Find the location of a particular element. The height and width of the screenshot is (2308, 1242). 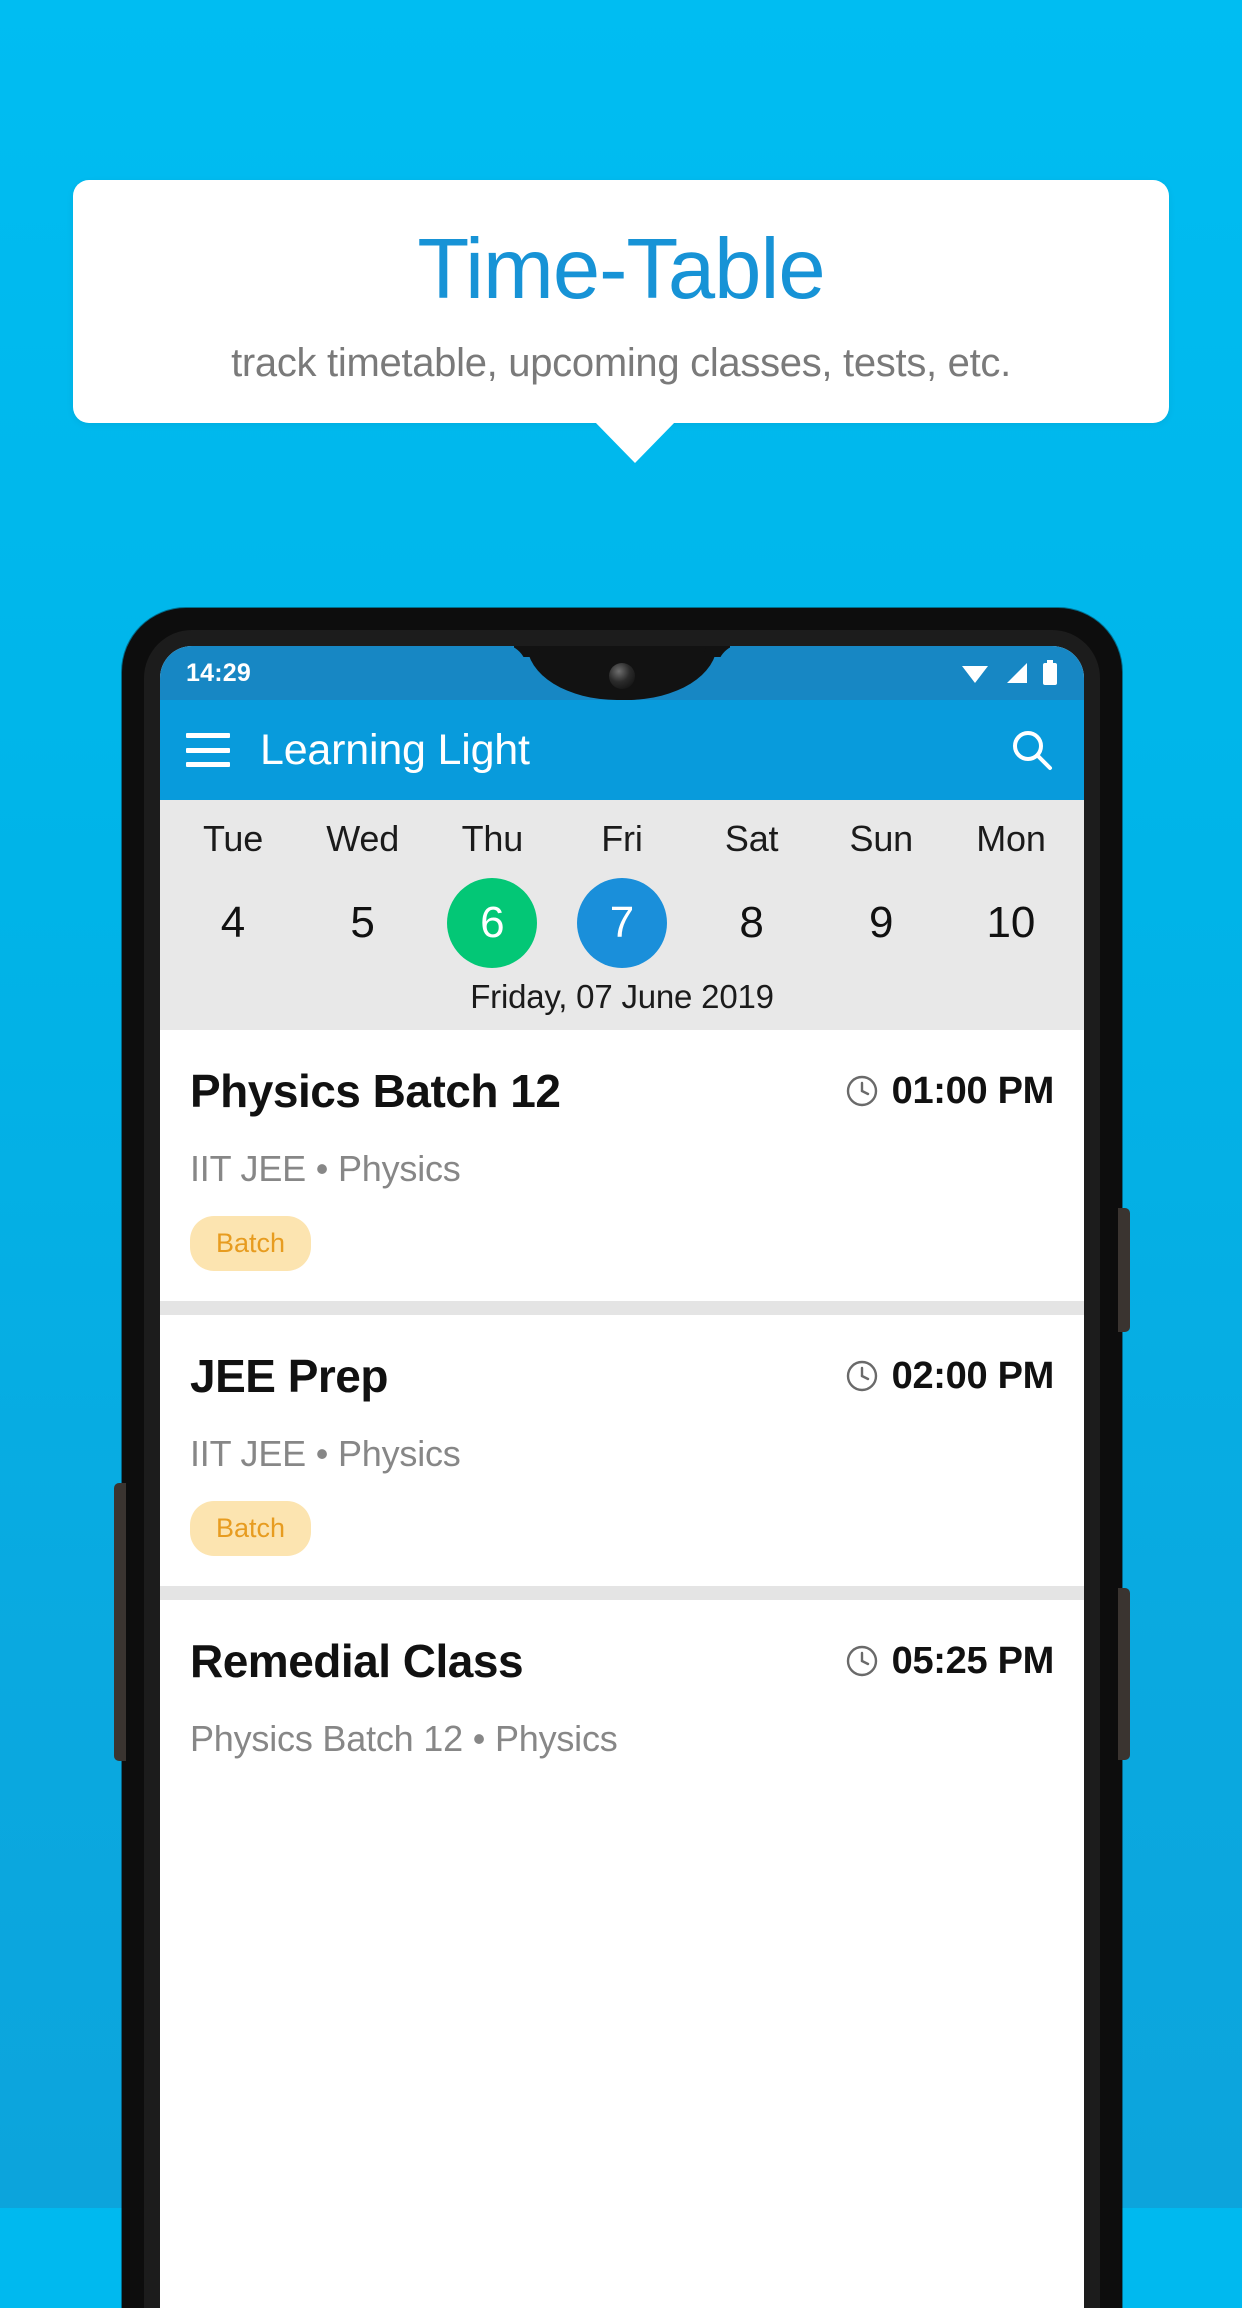

card-header-row: Remedial Class 05:25 PM is located at coordinates (622, 1661).